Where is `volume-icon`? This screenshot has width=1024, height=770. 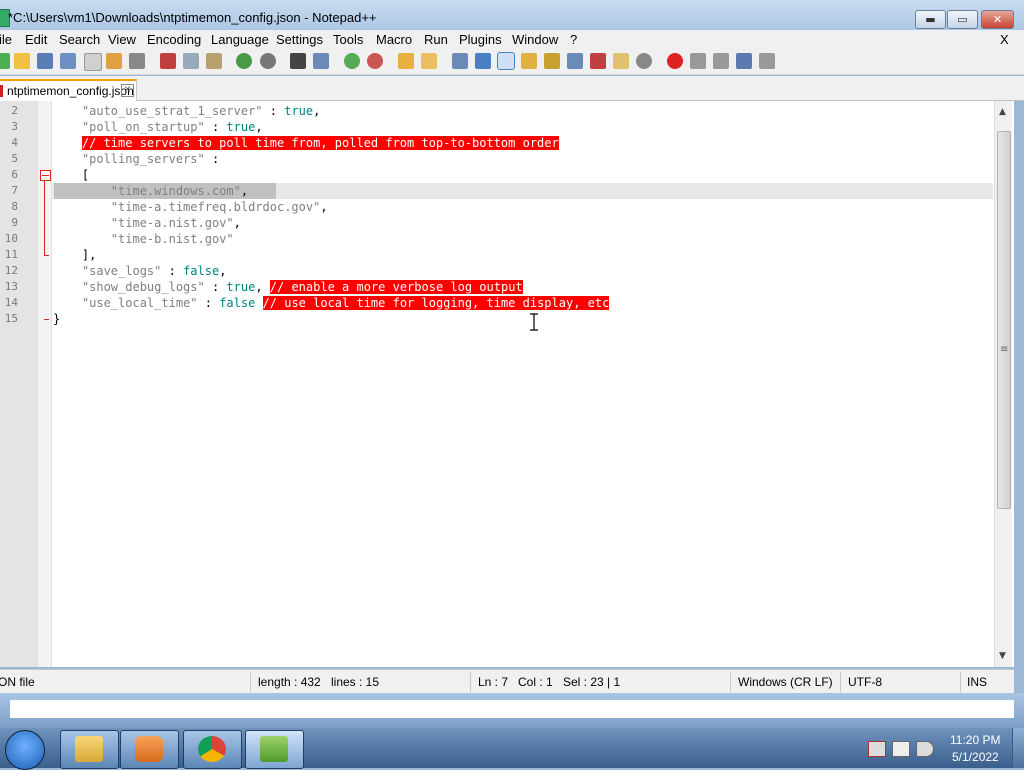
volume-icon is located at coordinates (925, 749).